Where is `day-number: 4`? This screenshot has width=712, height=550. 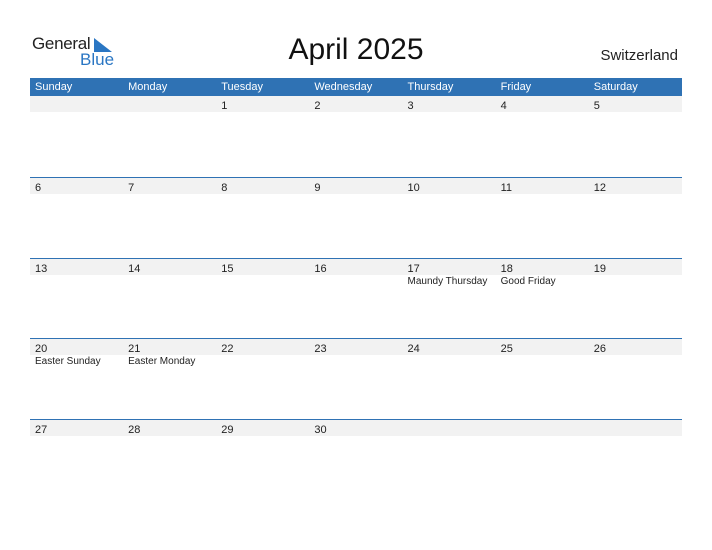 day-number: 4 is located at coordinates (503, 106).